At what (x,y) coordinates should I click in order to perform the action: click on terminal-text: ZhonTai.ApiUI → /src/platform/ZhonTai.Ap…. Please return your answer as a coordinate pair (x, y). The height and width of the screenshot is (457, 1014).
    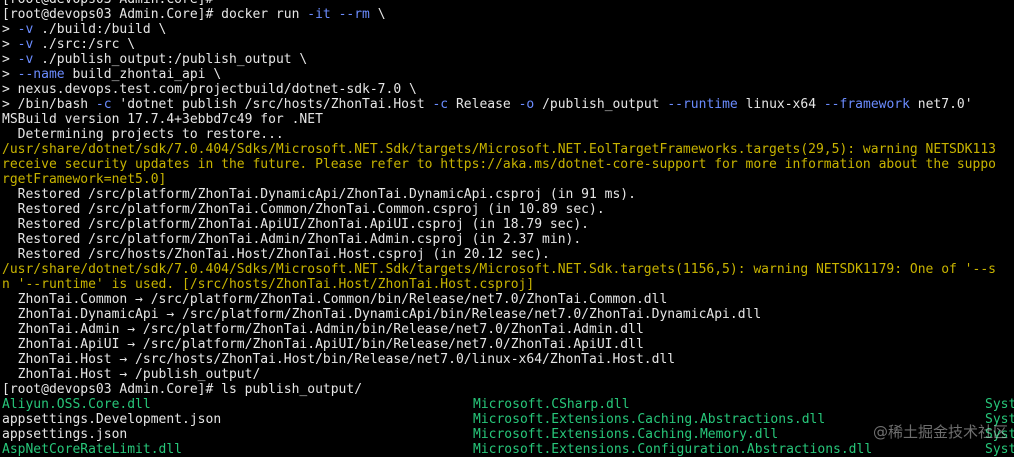
    Looking at the image, I should click on (323, 344).